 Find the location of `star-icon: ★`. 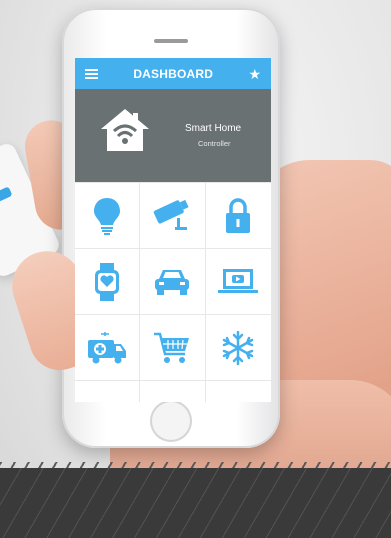

star-icon: ★ is located at coordinates (254, 74).